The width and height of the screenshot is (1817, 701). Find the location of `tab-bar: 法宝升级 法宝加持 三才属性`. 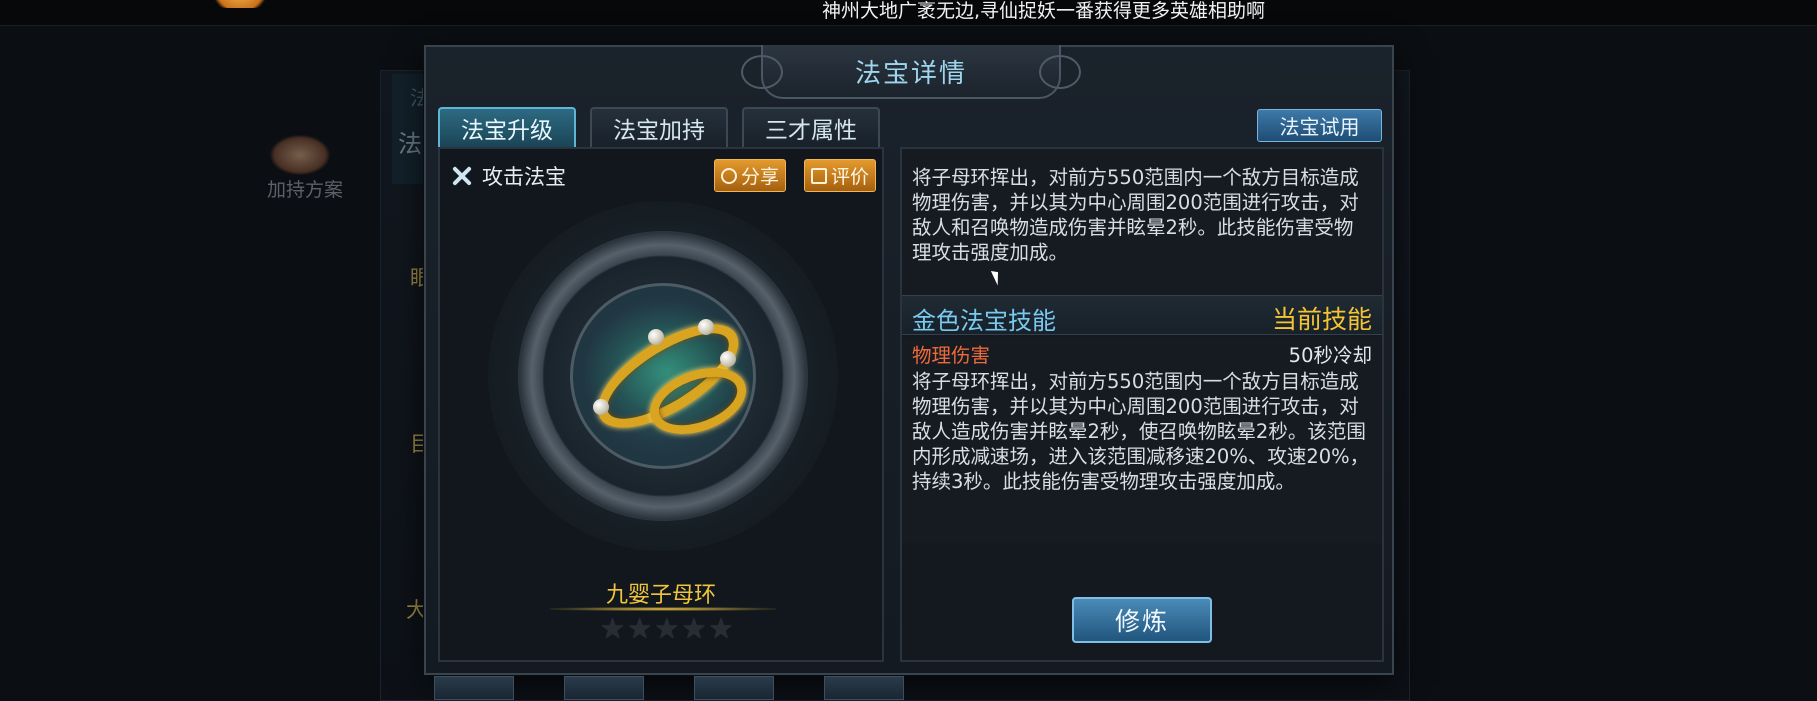

tab-bar: 法宝升级 法宝加持 三才属性 is located at coordinates (659, 127).